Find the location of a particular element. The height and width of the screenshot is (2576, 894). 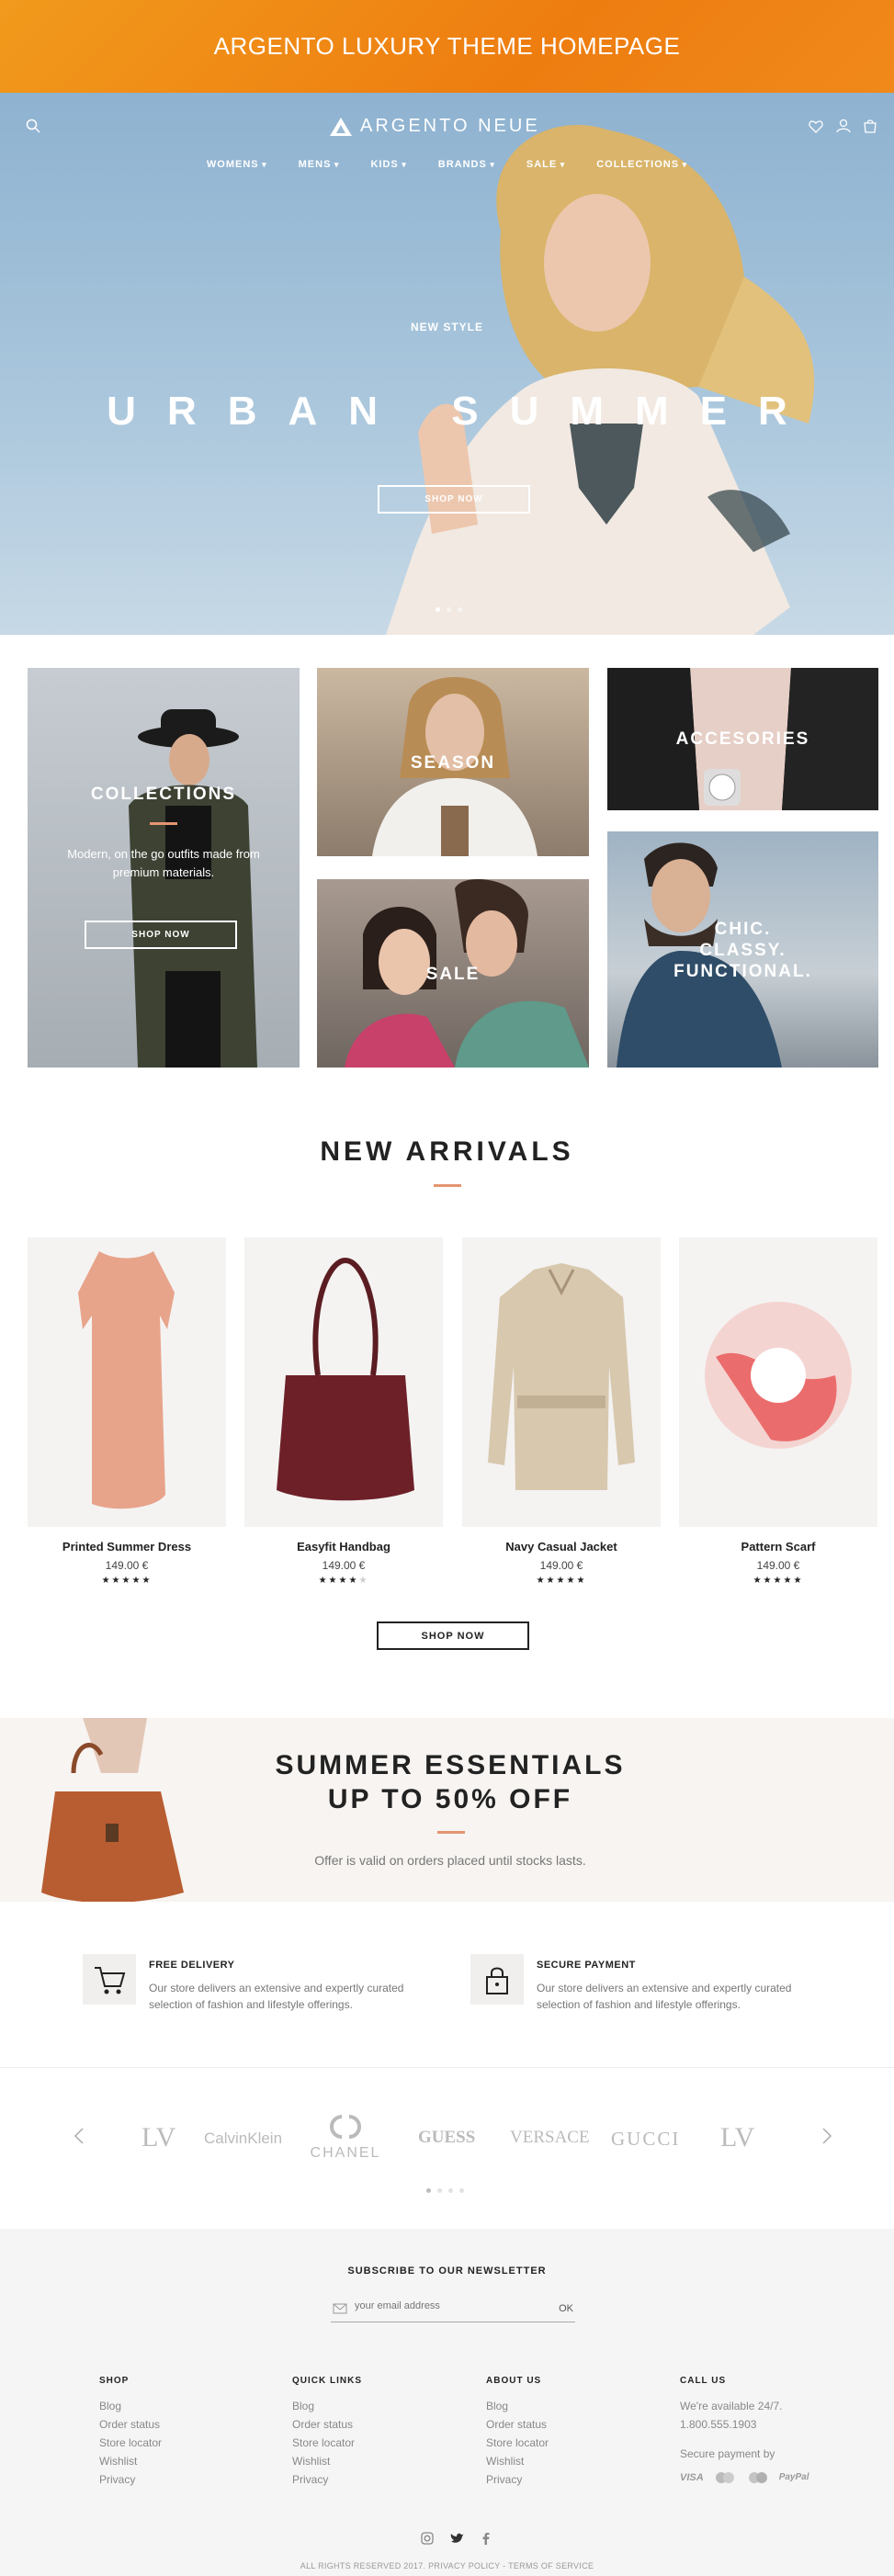

cart-icon is located at coordinates (870, 126).